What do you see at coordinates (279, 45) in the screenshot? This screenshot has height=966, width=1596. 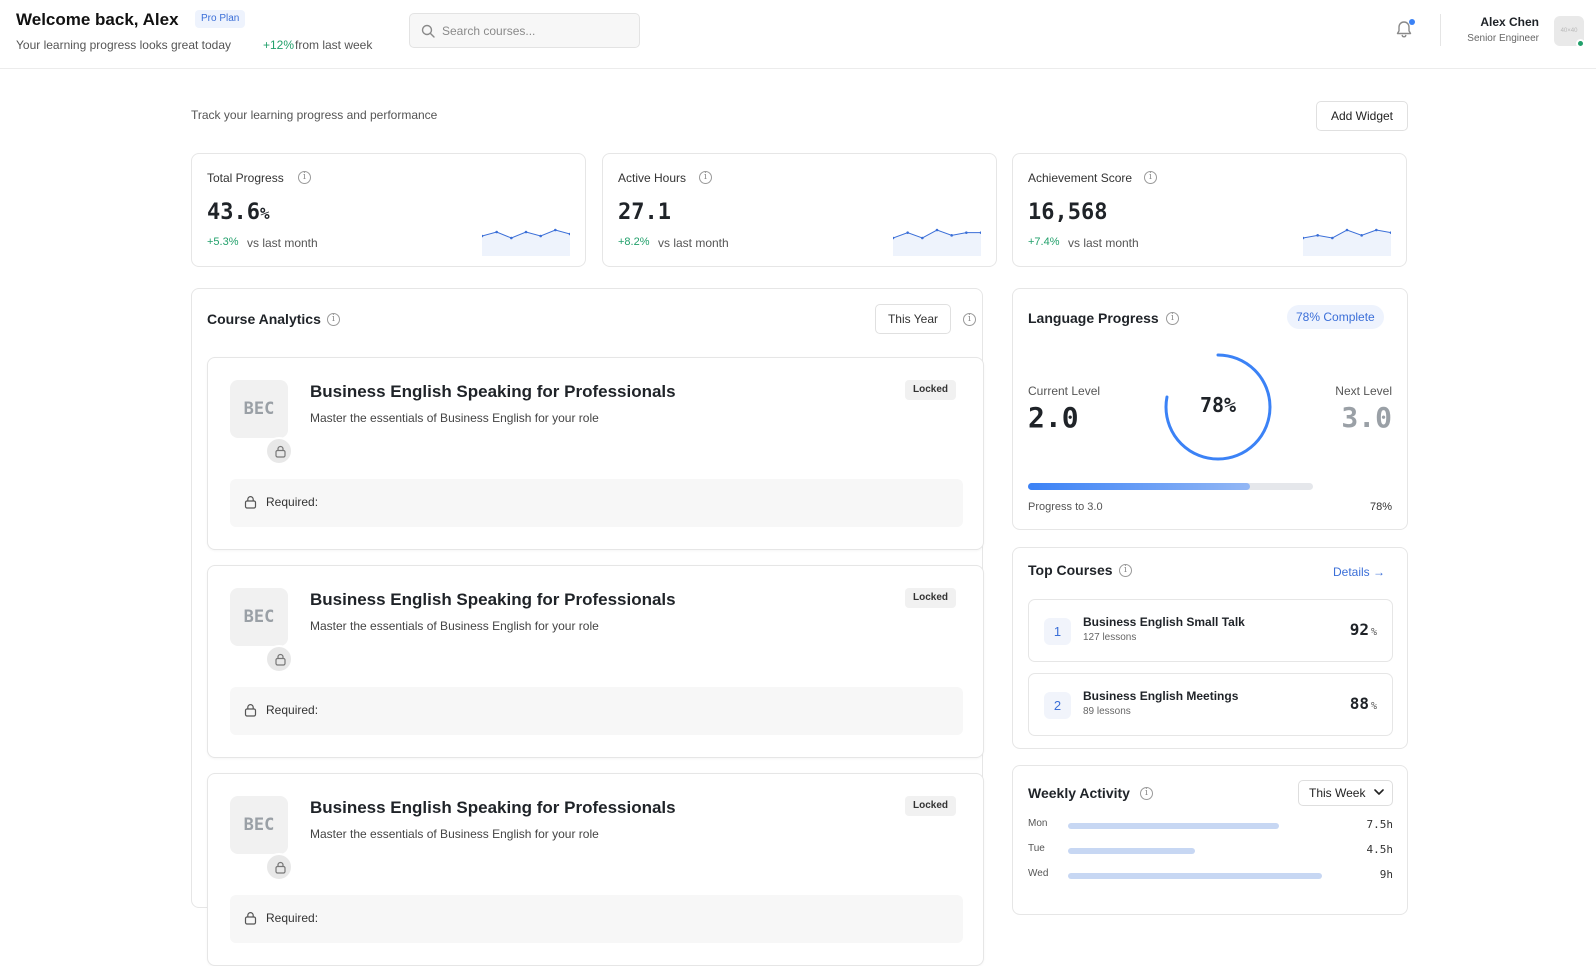 I see `weekly-change-value: +12%` at bounding box center [279, 45].